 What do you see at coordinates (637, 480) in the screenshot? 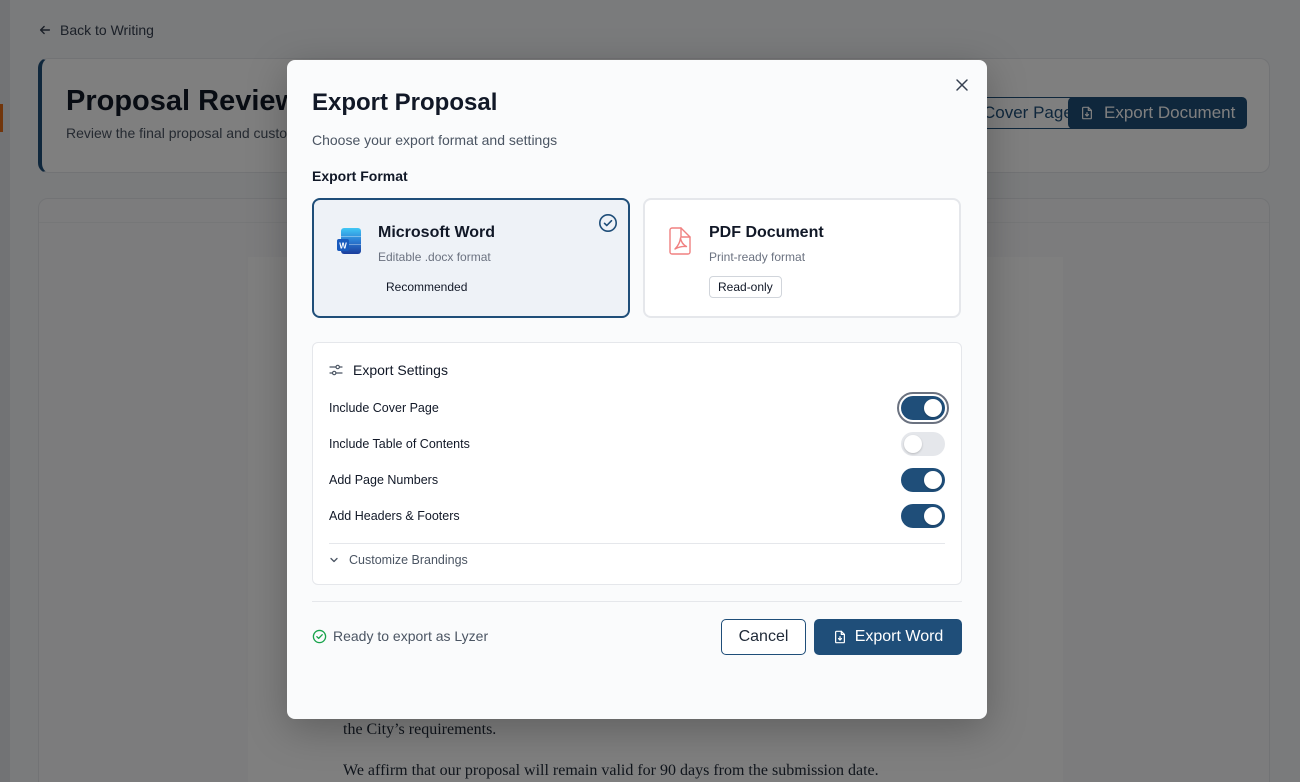
I see `setting-page-numbers: Add Page Numbers` at bounding box center [637, 480].